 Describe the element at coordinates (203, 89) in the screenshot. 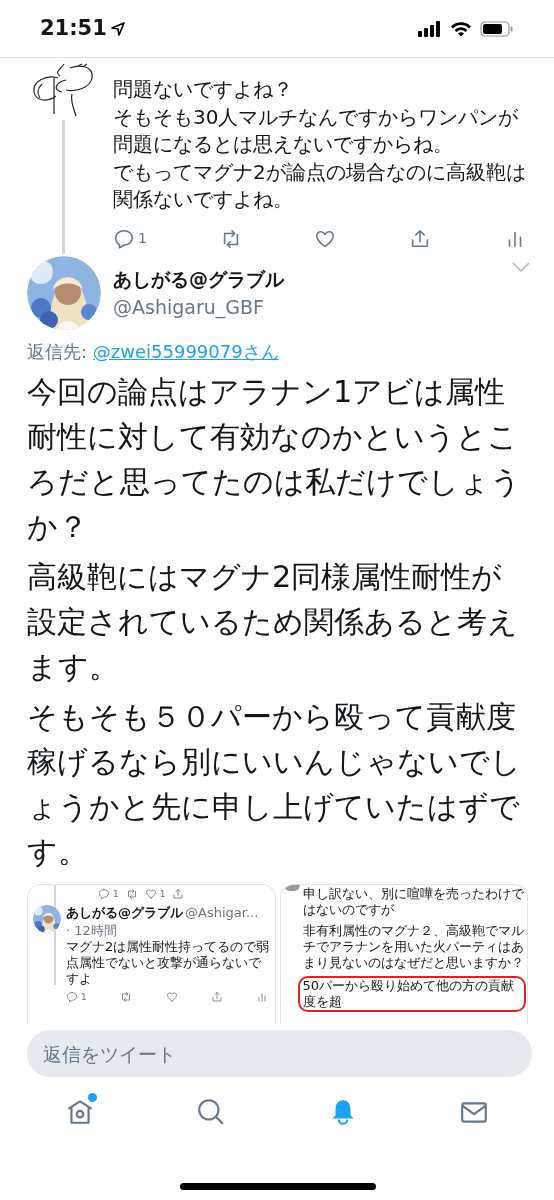

I see `tweet-text: 問題ないですよね？` at that location.